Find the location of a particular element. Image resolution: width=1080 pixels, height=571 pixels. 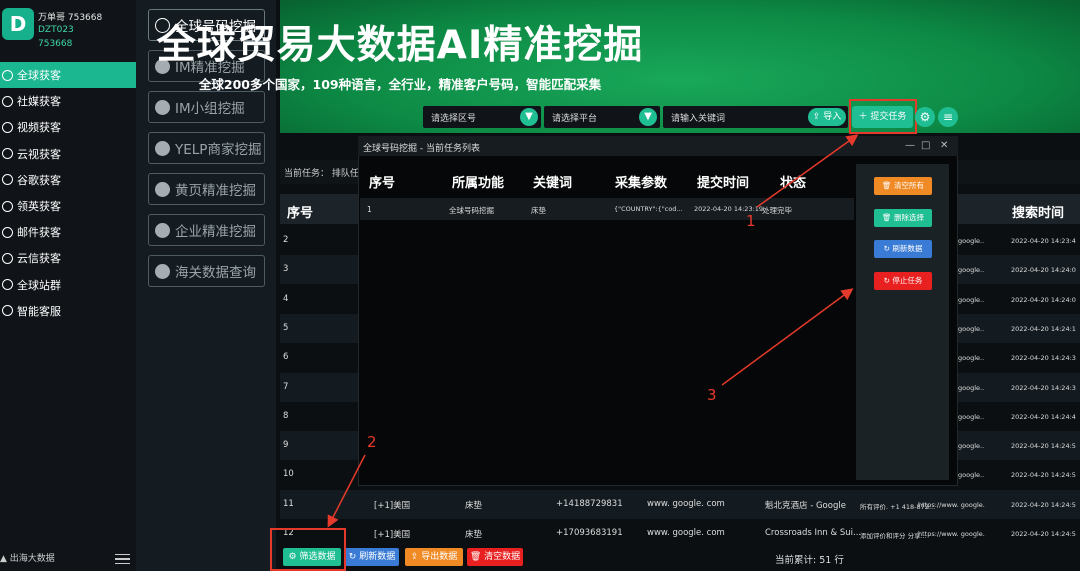

cloud-message-icon is located at coordinates (7, 258).